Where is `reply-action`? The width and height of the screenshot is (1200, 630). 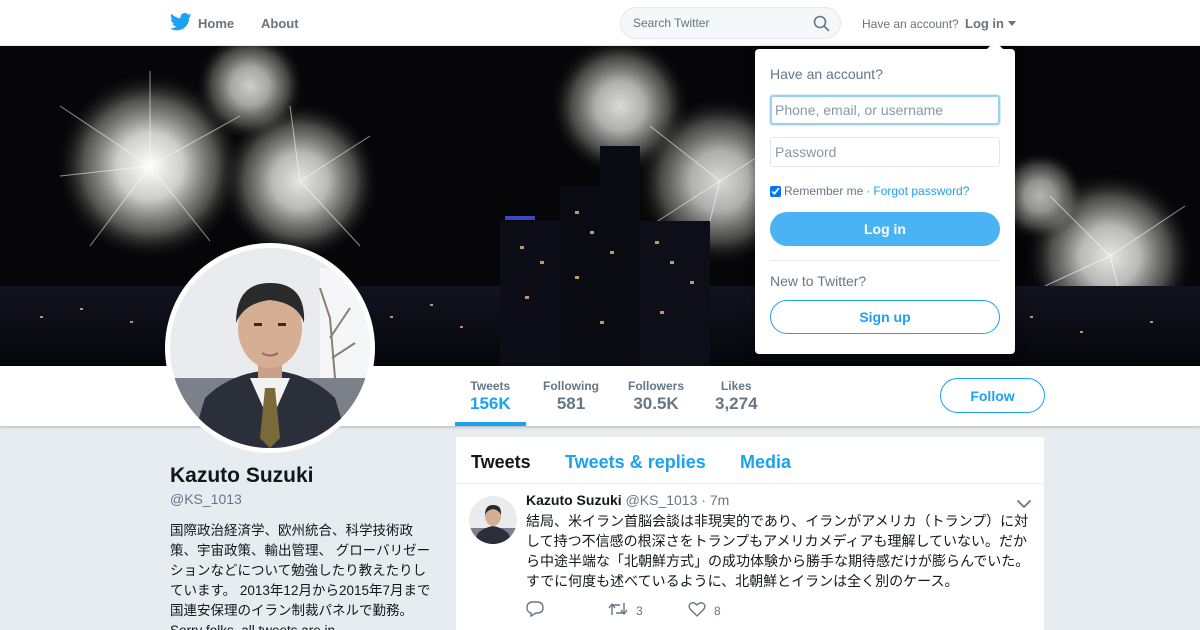 reply-action is located at coordinates (567, 610).